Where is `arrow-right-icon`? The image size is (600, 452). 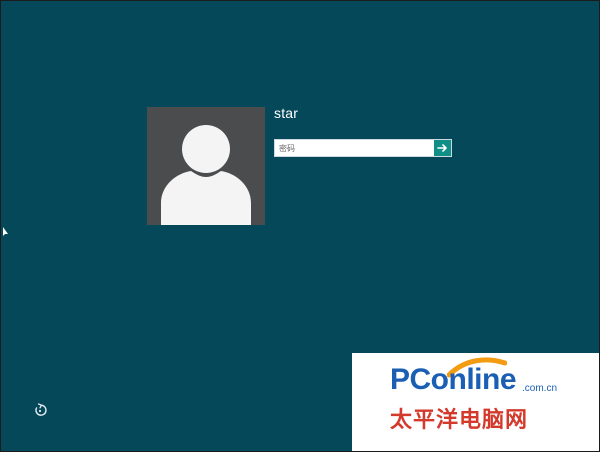
arrow-right-icon is located at coordinates (442, 148).